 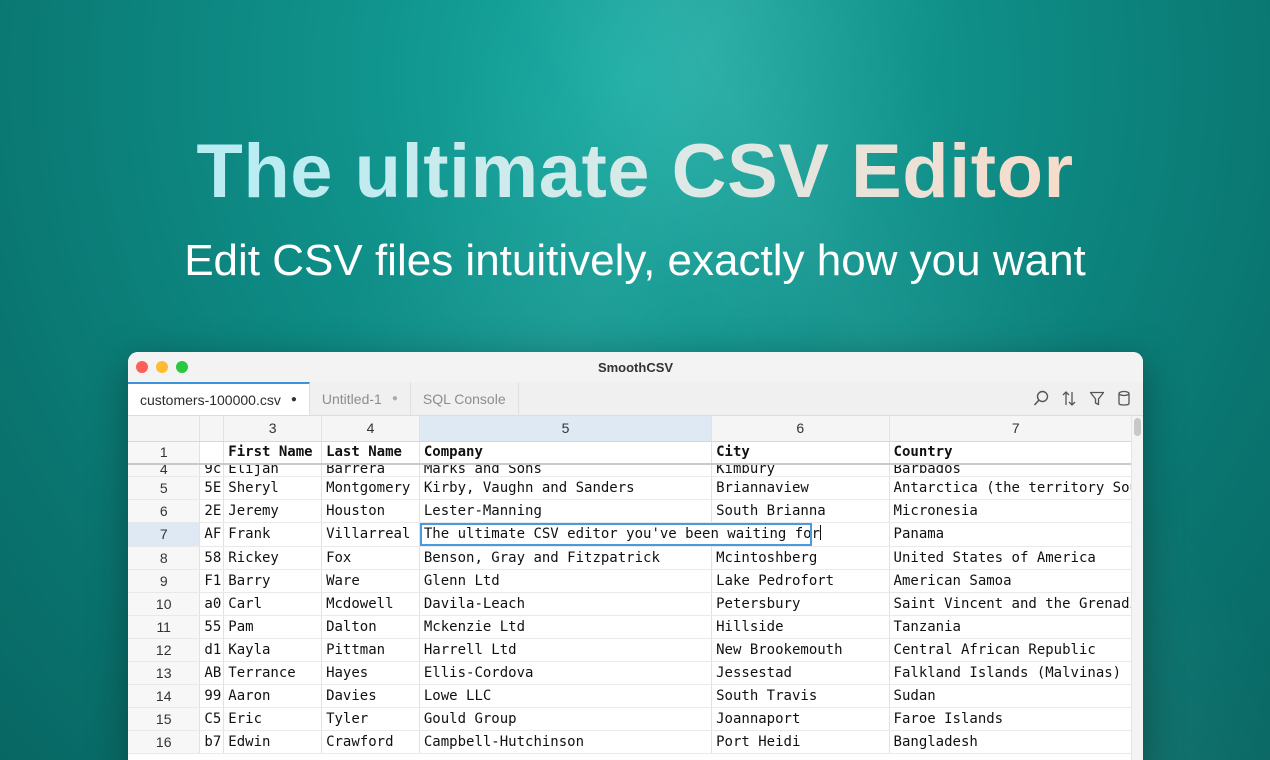 I want to click on cell: Kirby, Vaughn and Sanders, so click(x=566, y=488).